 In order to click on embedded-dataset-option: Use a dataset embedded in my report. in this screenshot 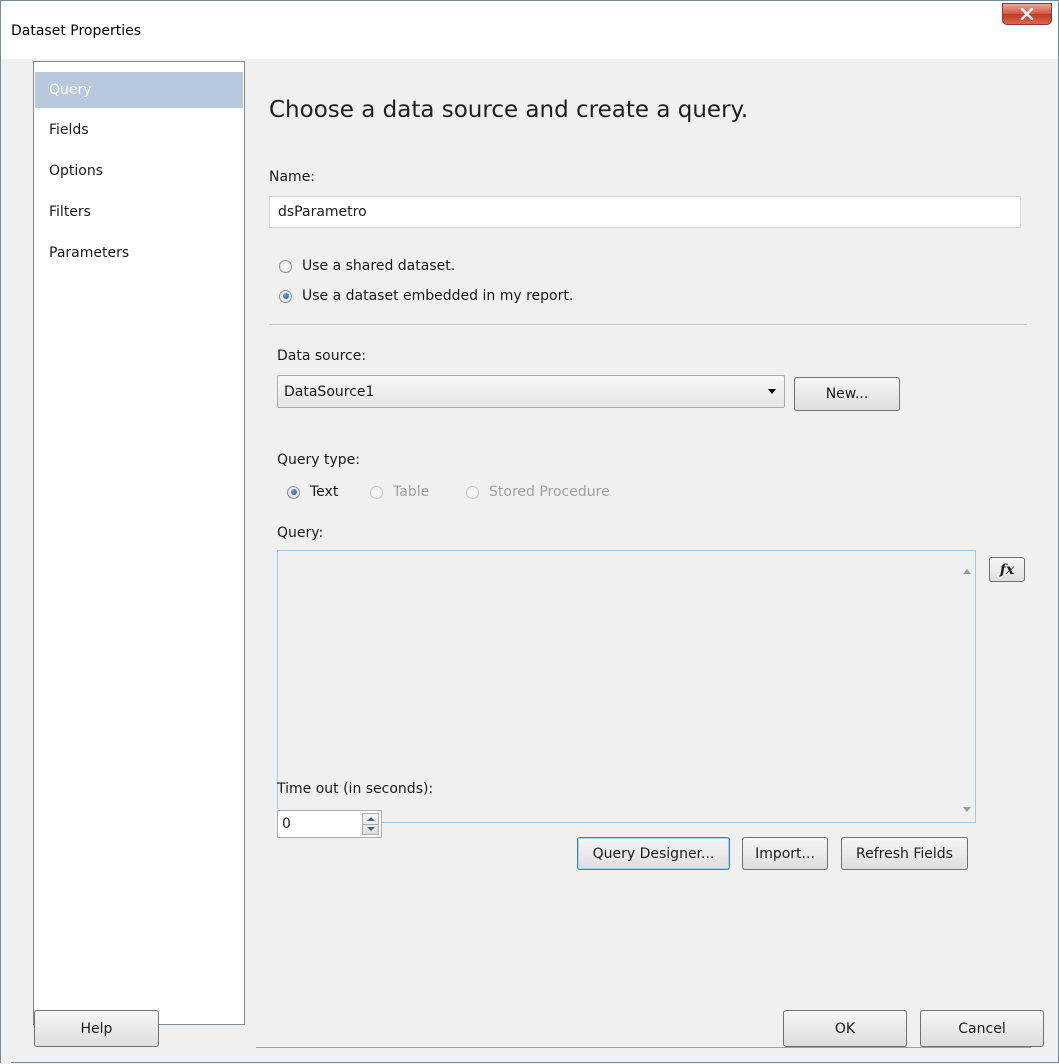, I will do `click(426, 296)`.